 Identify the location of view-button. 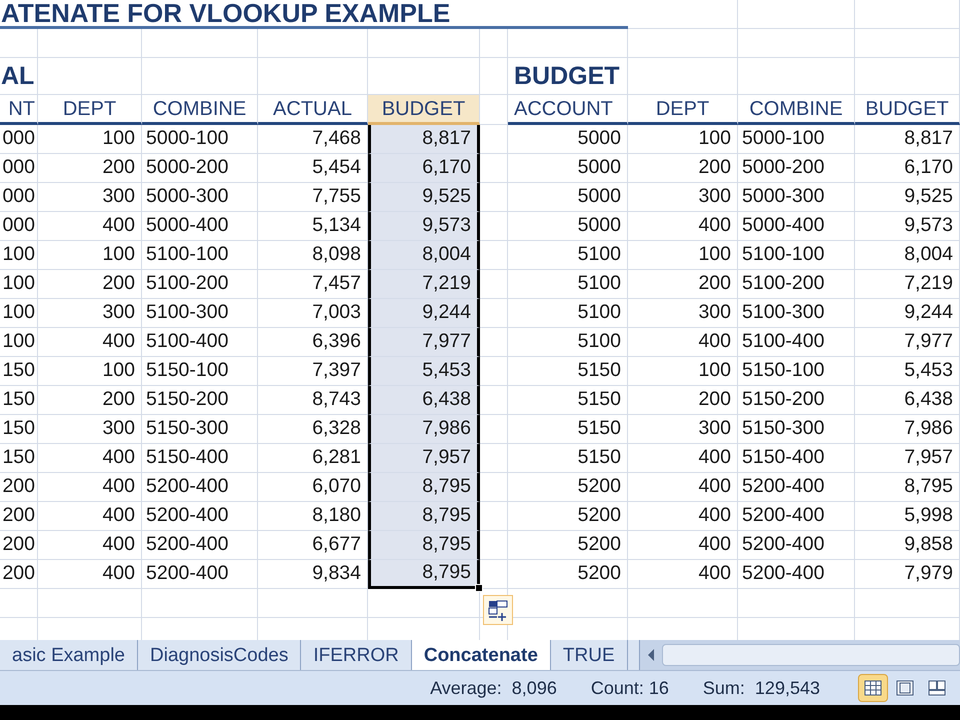
(873, 688).